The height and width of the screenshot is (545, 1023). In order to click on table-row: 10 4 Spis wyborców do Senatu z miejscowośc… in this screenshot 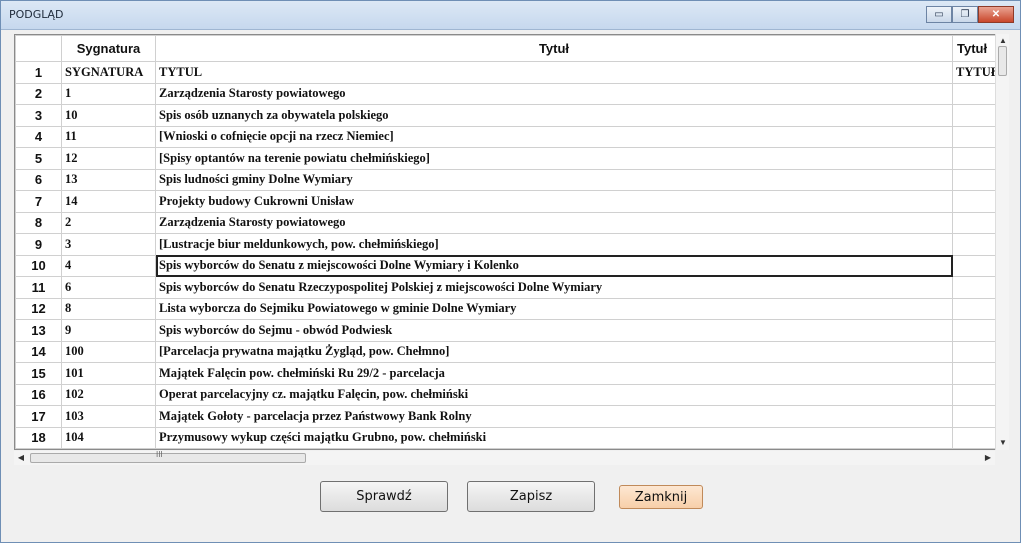, I will do `click(511, 265)`.